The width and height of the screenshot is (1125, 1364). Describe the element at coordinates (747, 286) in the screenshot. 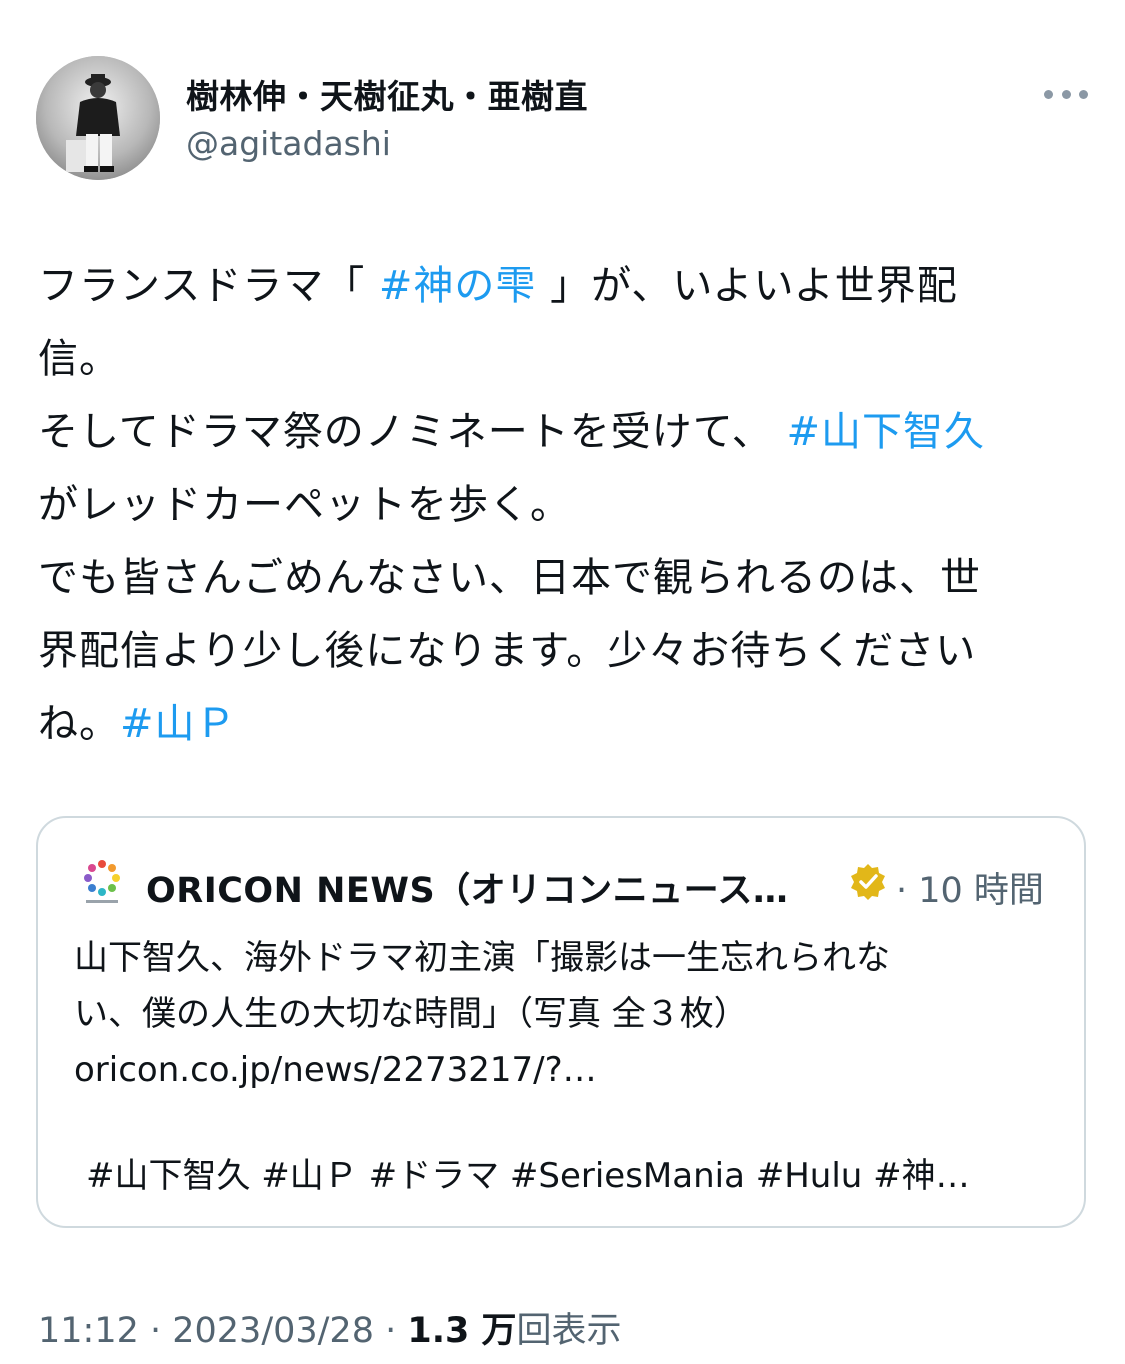

I see `tweet-text-segment: 」が、いよいよ世界配` at that location.